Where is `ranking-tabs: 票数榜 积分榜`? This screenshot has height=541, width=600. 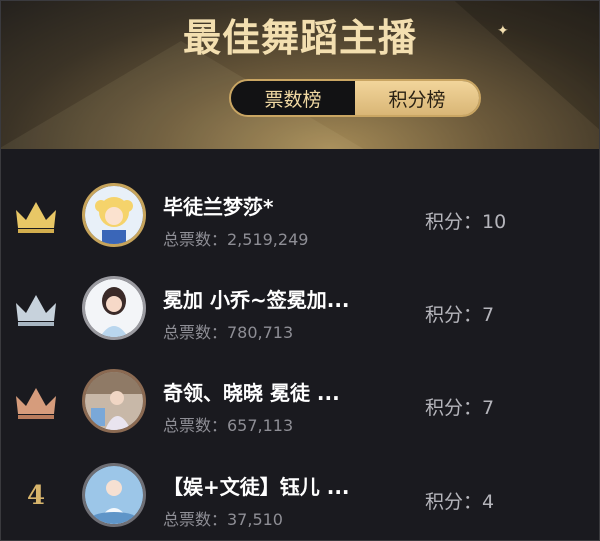
ranking-tabs: 票数榜 积分榜 is located at coordinates (355, 98).